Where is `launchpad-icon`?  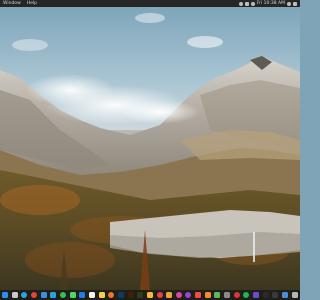 launchpad-icon is located at coordinates (14, 295).